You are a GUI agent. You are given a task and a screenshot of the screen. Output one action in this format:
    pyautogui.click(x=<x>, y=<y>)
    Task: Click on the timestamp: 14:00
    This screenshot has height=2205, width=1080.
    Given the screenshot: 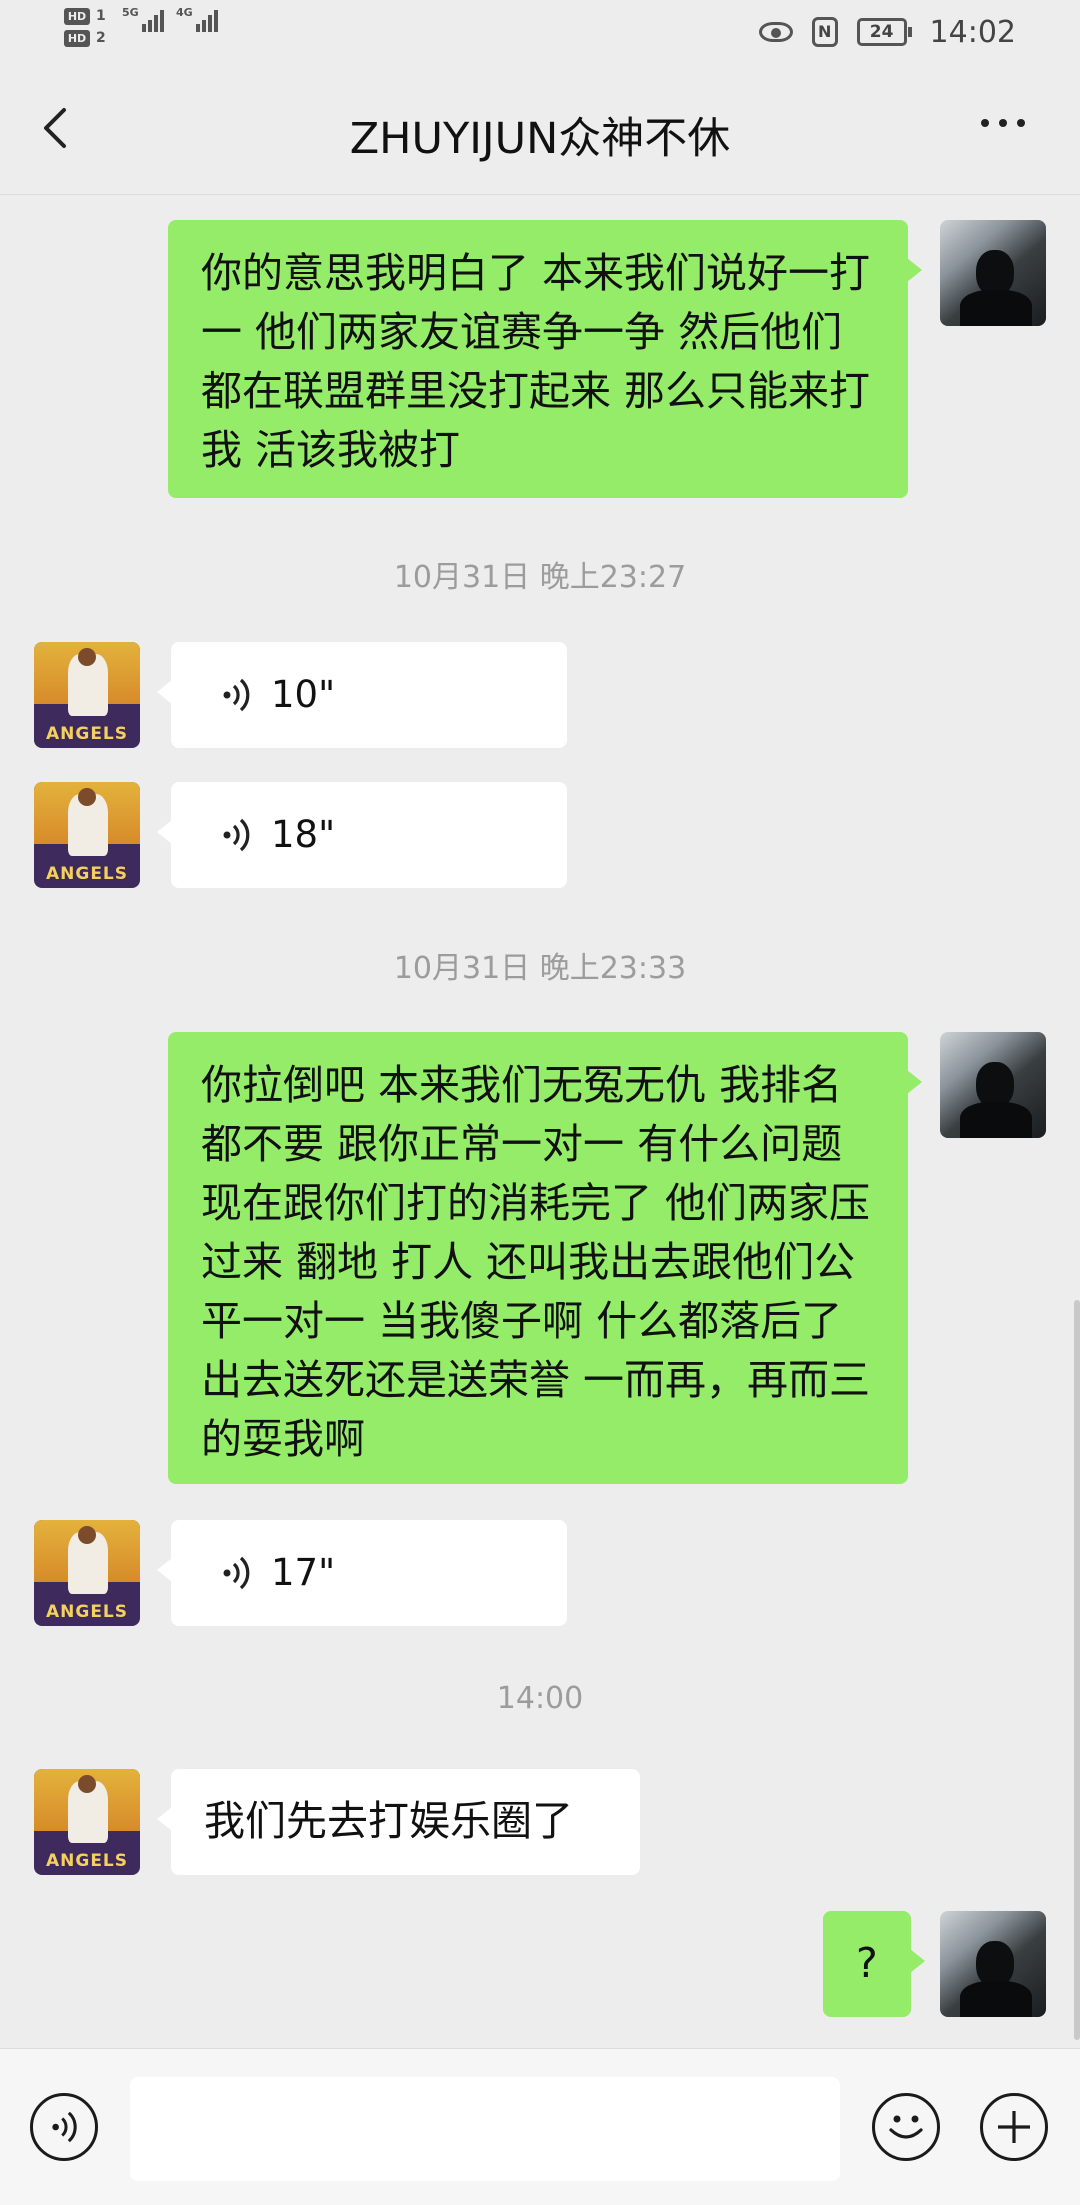 What is the action you would take?
    pyautogui.click(x=540, y=1698)
    